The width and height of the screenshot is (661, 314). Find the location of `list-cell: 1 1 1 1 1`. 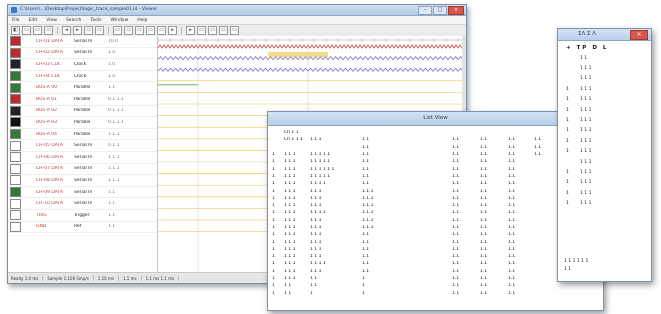

list-cell: 1 1 1 1 1 is located at coordinates (320, 176).